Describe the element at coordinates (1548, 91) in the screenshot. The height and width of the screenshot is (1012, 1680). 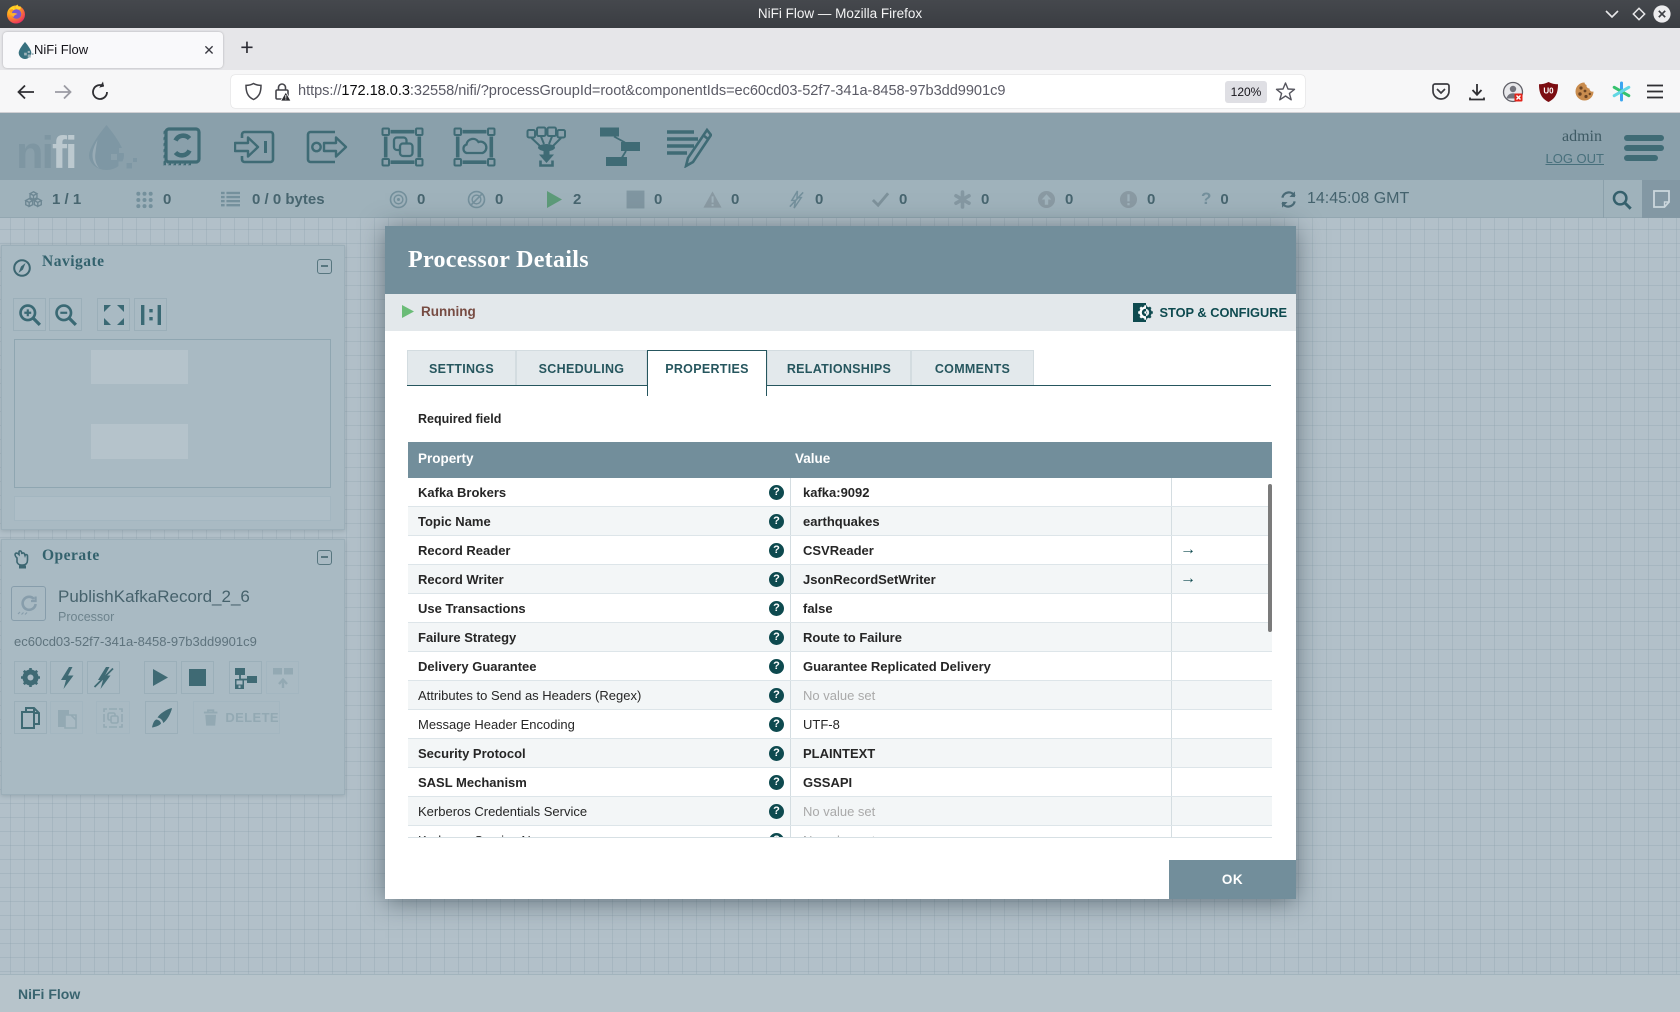
I see `svg-text: U0` at that location.